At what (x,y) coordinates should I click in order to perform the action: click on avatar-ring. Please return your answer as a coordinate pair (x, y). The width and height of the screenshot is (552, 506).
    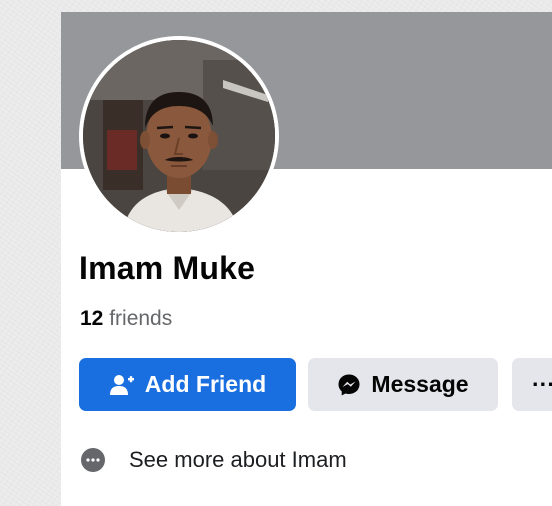
    Looking at the image, I should click on (179, 136).